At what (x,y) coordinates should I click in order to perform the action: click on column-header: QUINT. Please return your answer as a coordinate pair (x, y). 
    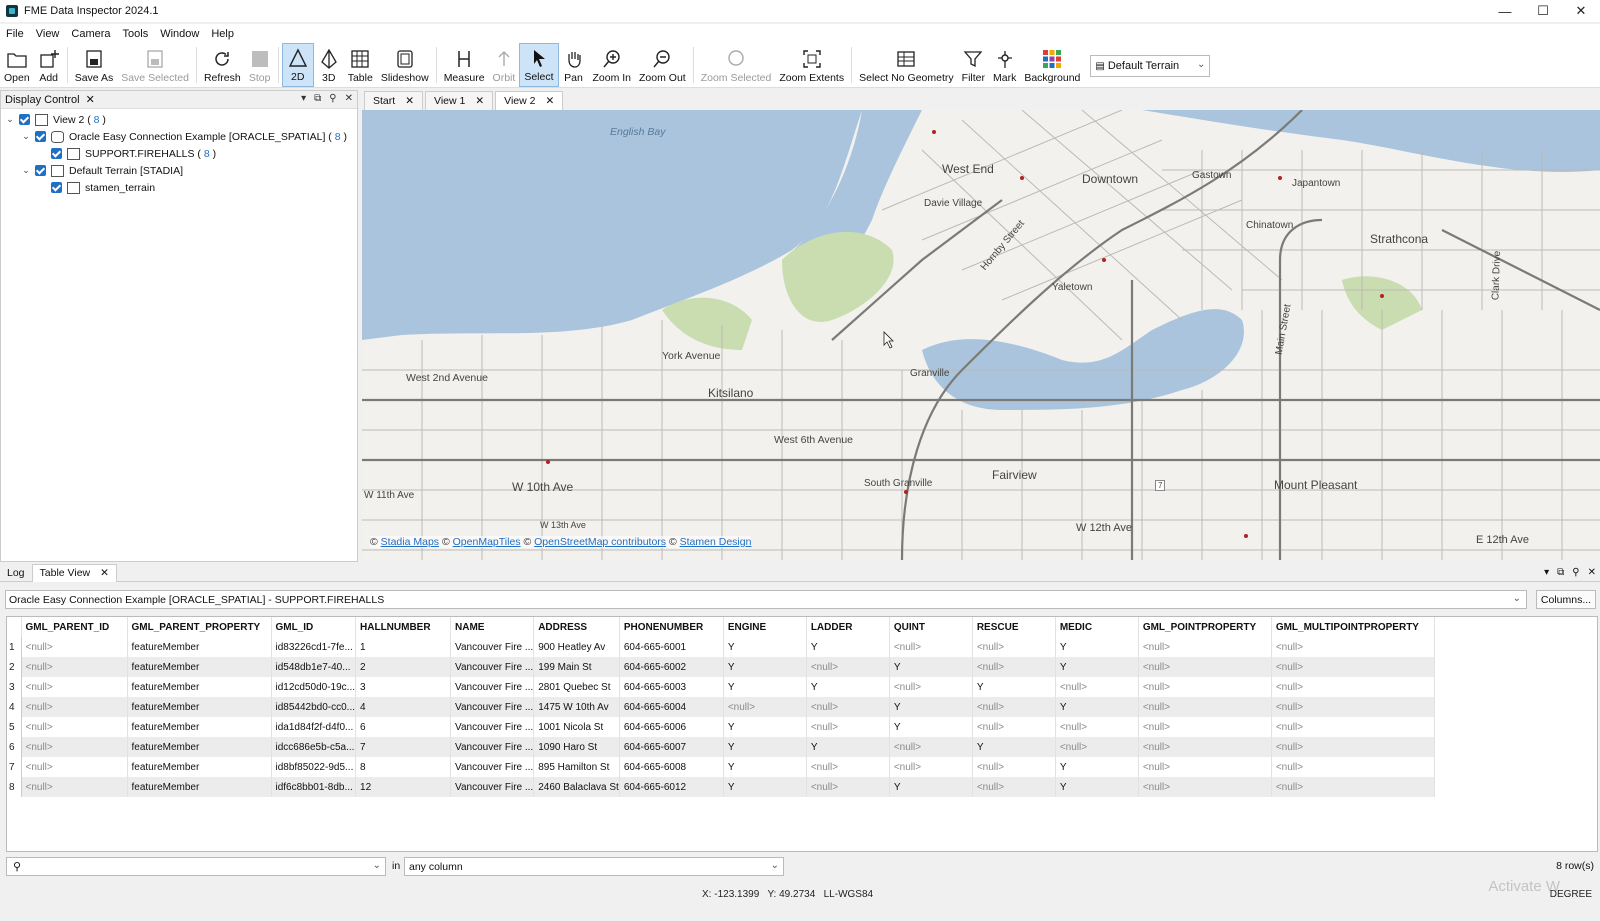
    Looking at the image, I should click on (931, 627).